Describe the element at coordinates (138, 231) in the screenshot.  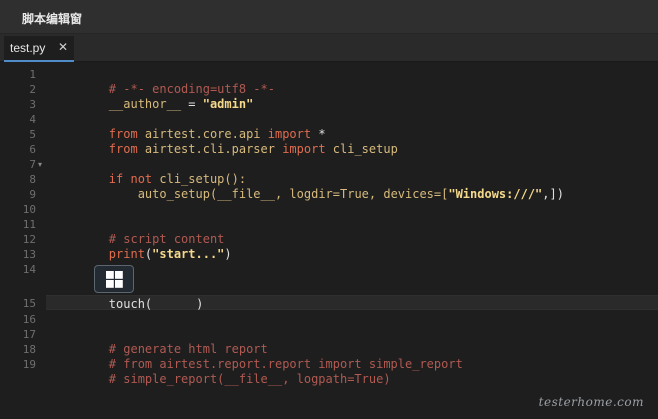
I see `code-line-11: # script content` at that location.